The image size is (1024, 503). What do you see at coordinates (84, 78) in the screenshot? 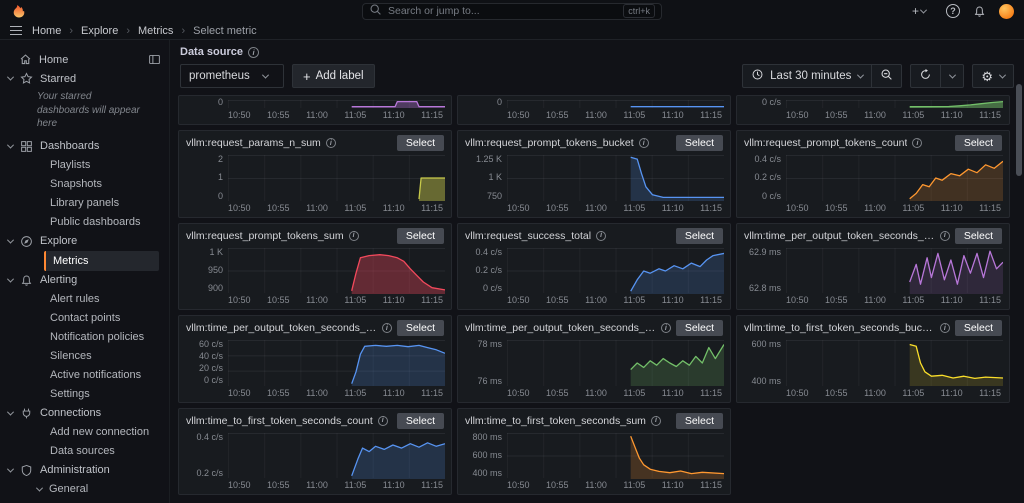
I see `sidebar-item-starred: Starred` at bounding box center [84, 78].